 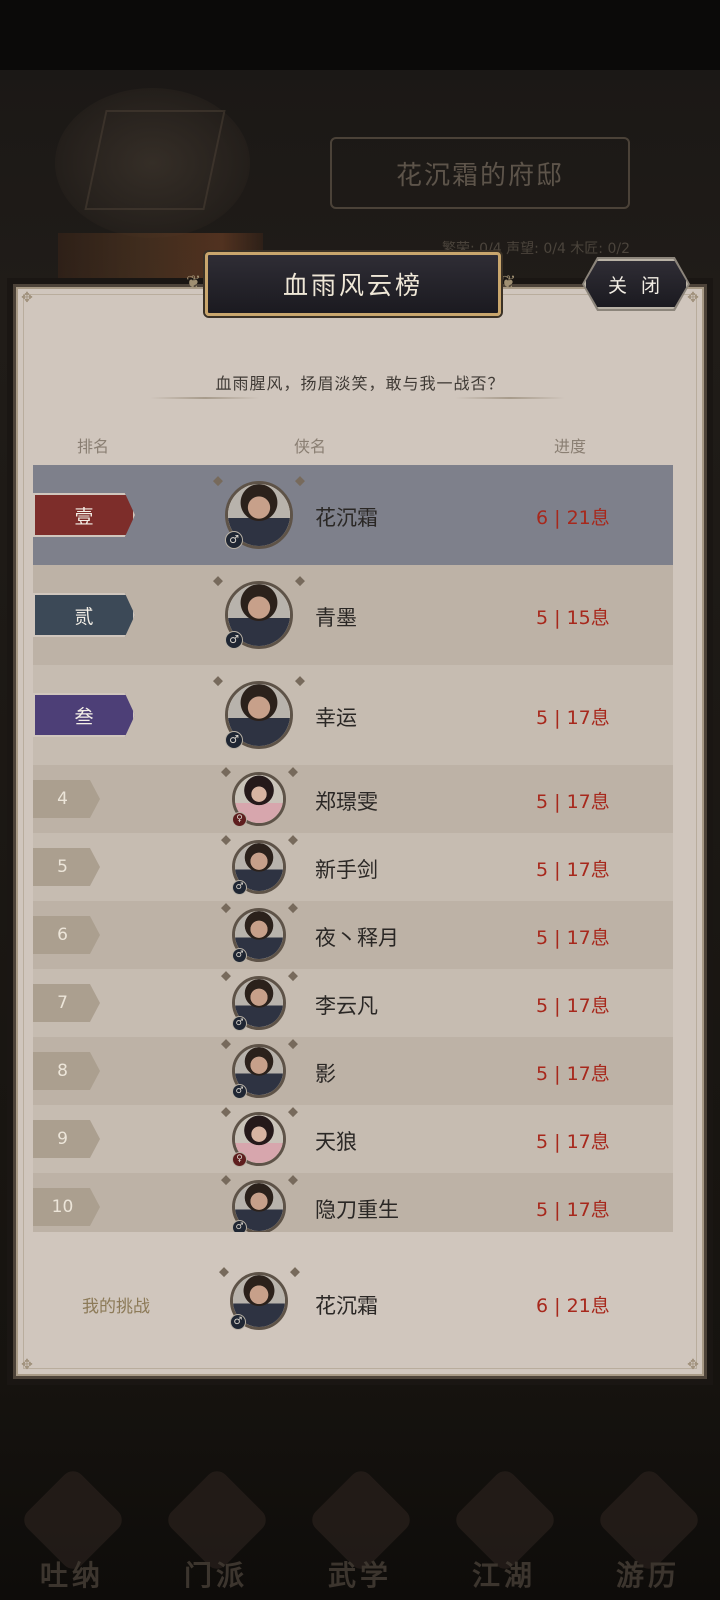 I want to click on player-name: 幸运, so click(x=336, y=718).